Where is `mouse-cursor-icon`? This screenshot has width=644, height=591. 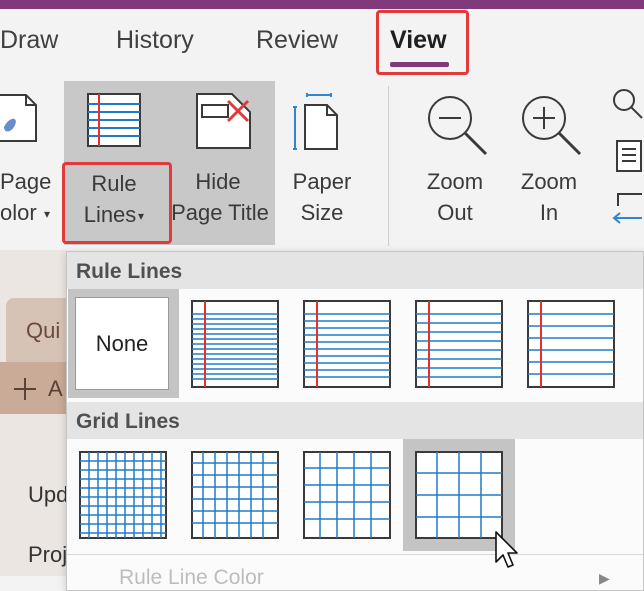 mouse-cursor-icon is located at coordinates (506, 549).